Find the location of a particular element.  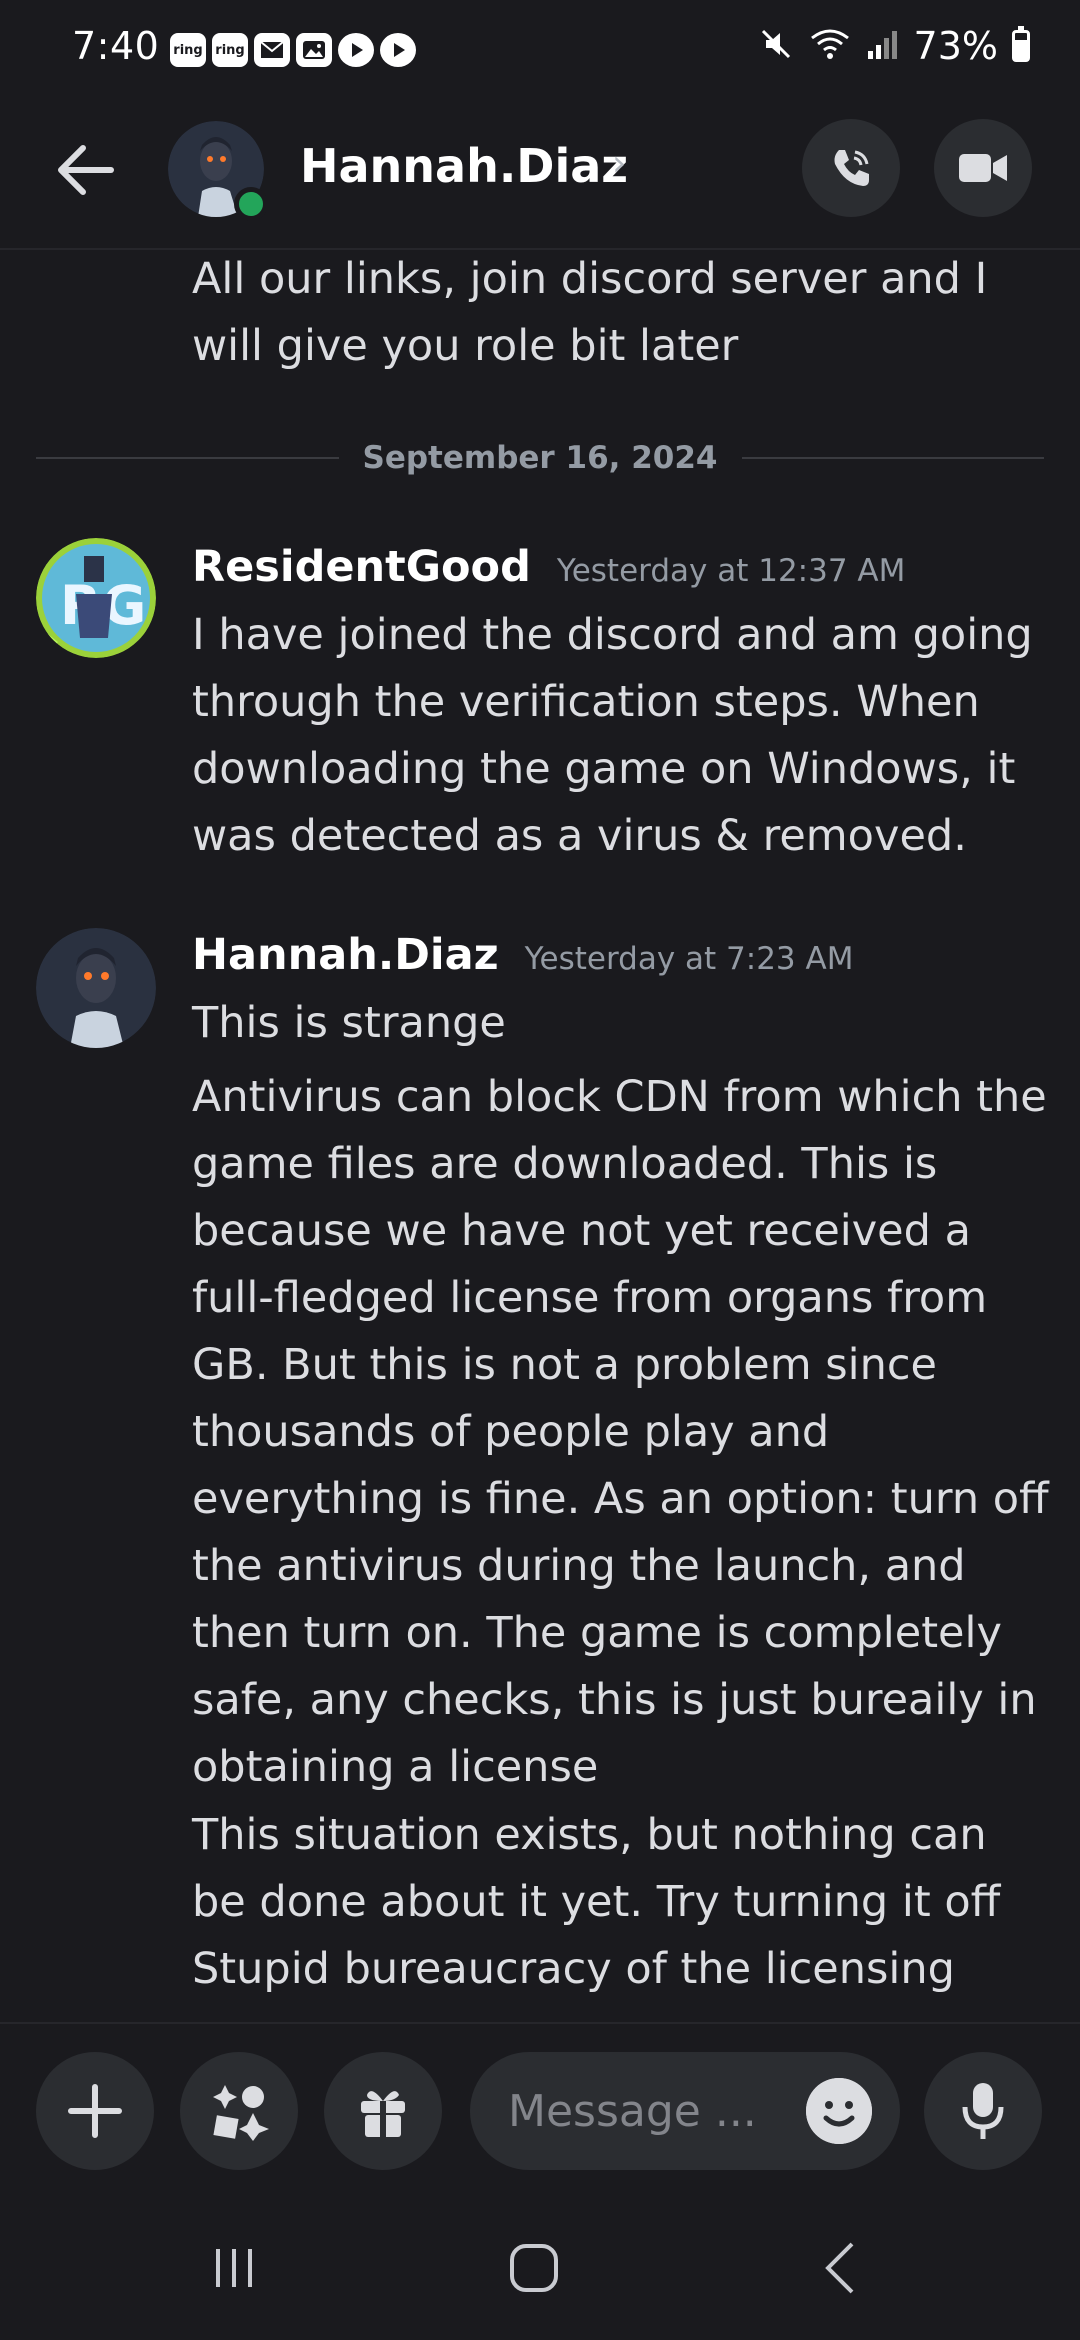

voice-call-button is located at coordinates (851, 168).